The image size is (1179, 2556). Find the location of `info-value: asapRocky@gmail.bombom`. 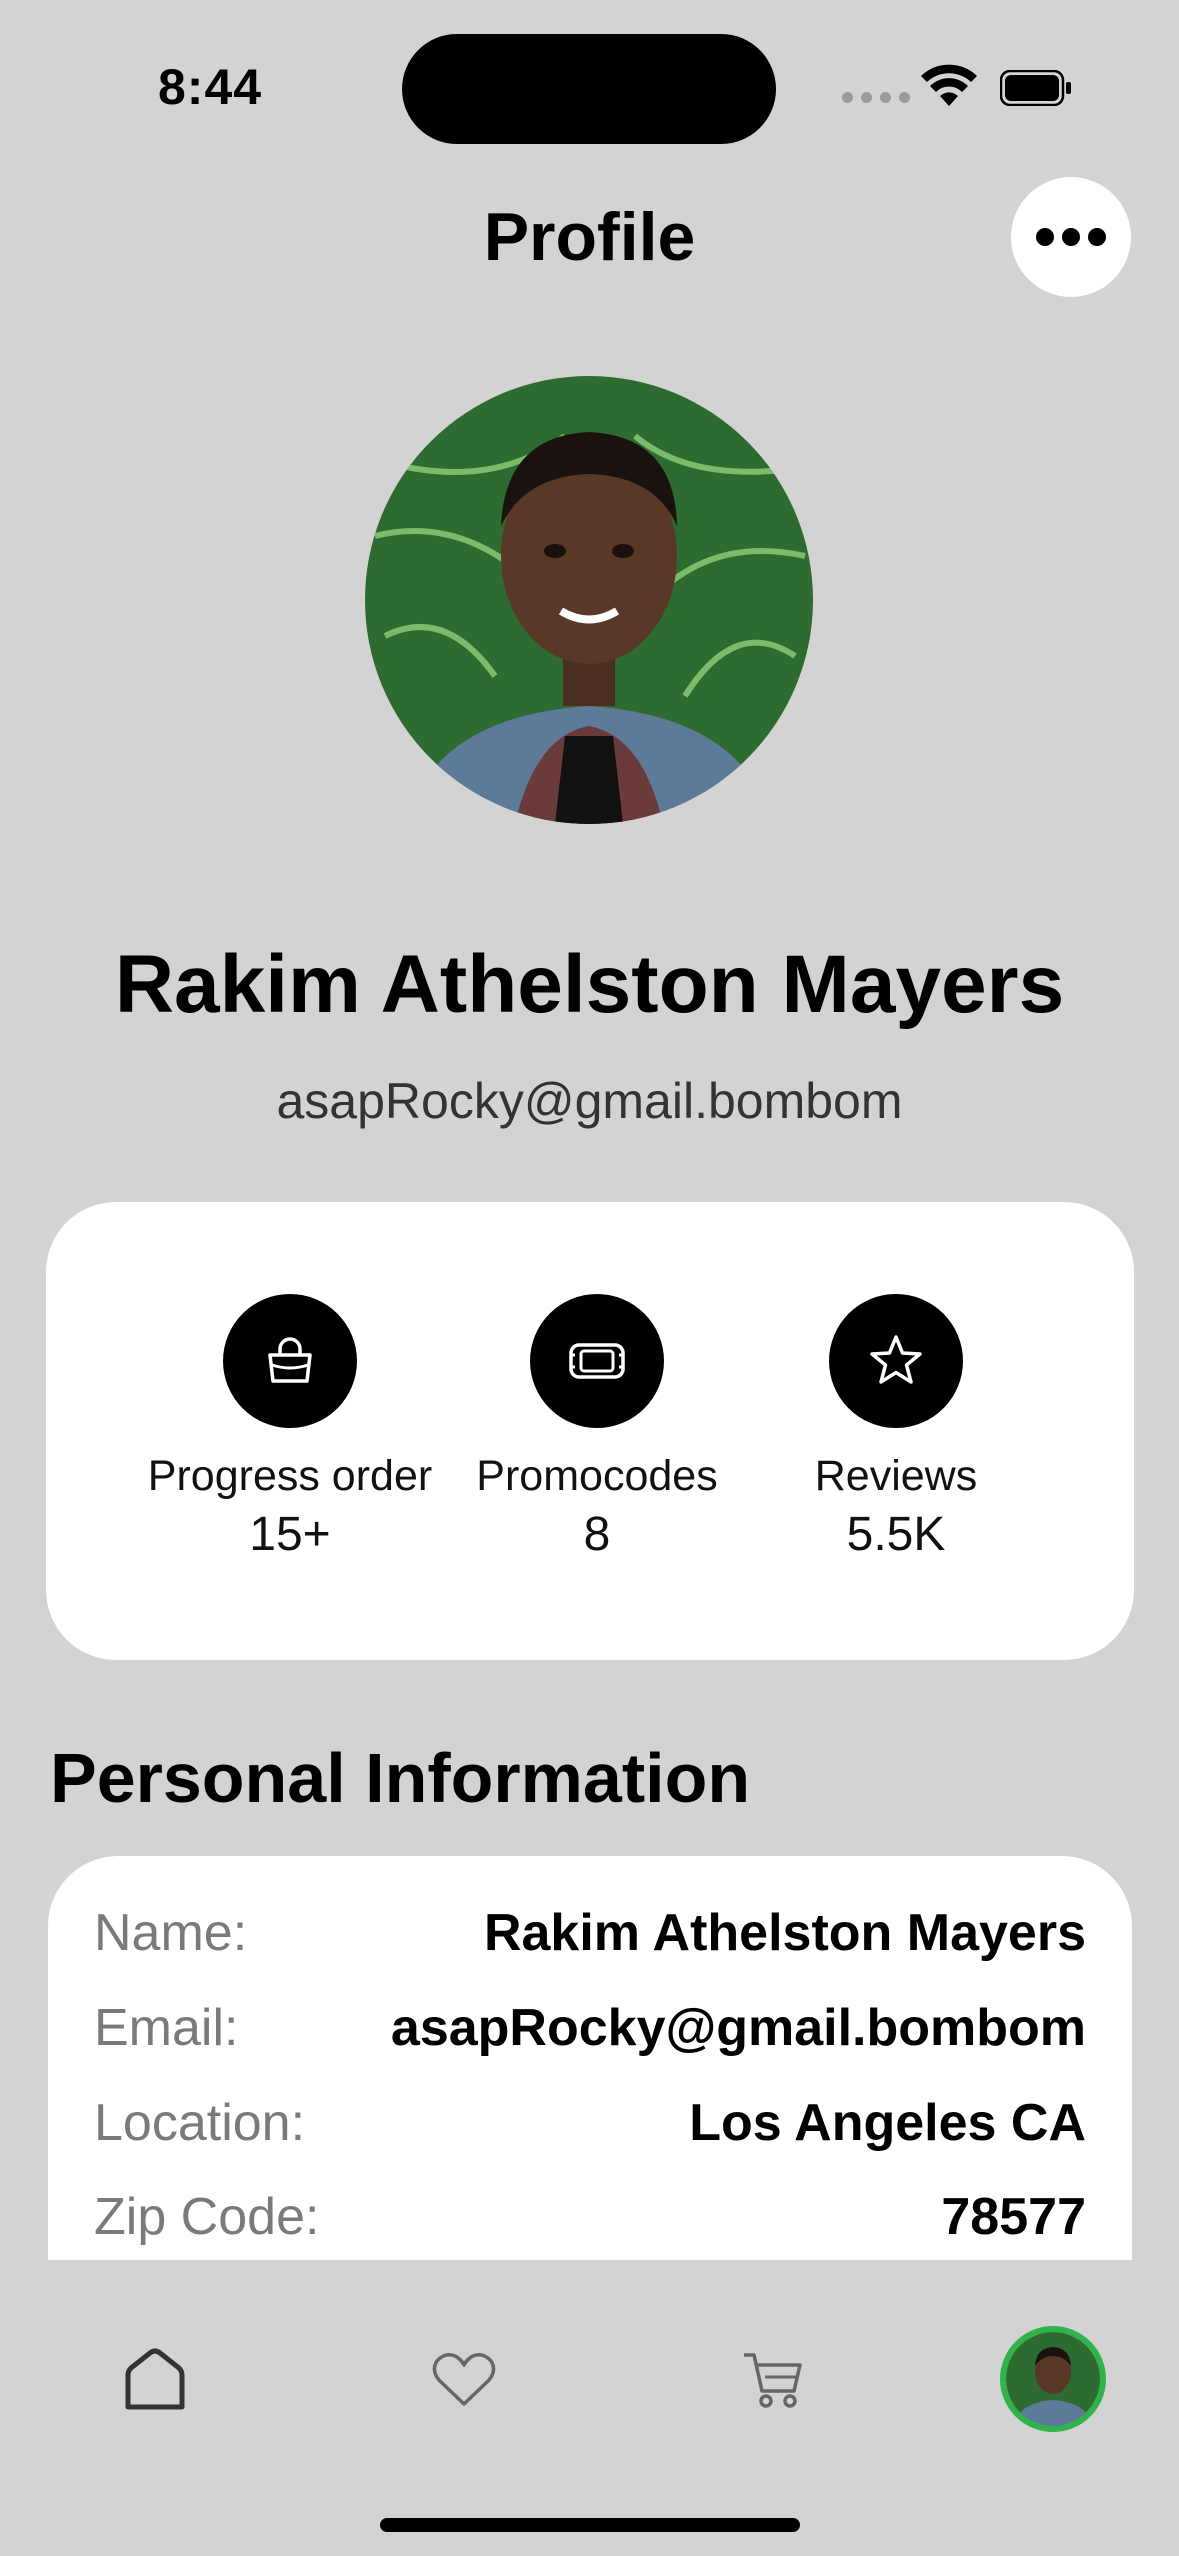

info-value: asapRocky@gmail.bombom is located at coordinates (738, 2028).